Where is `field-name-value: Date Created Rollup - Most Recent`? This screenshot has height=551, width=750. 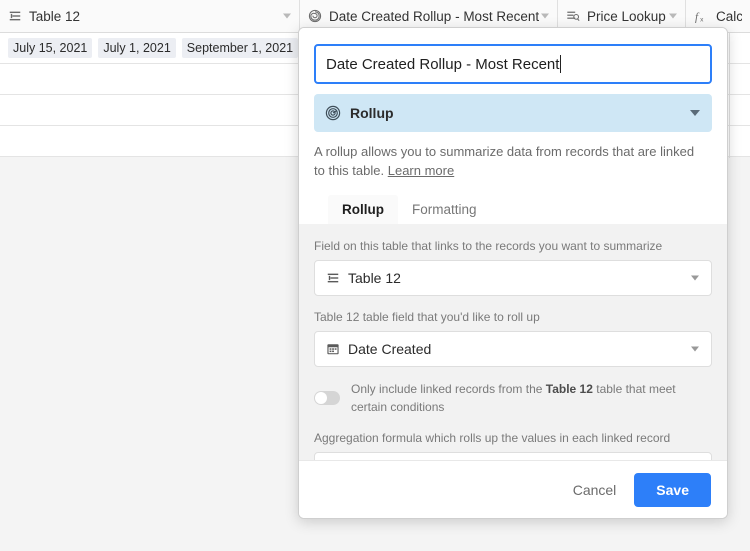 field-name-value: Date Created Rollup - Most Recent is located at coordinates (443, 64).